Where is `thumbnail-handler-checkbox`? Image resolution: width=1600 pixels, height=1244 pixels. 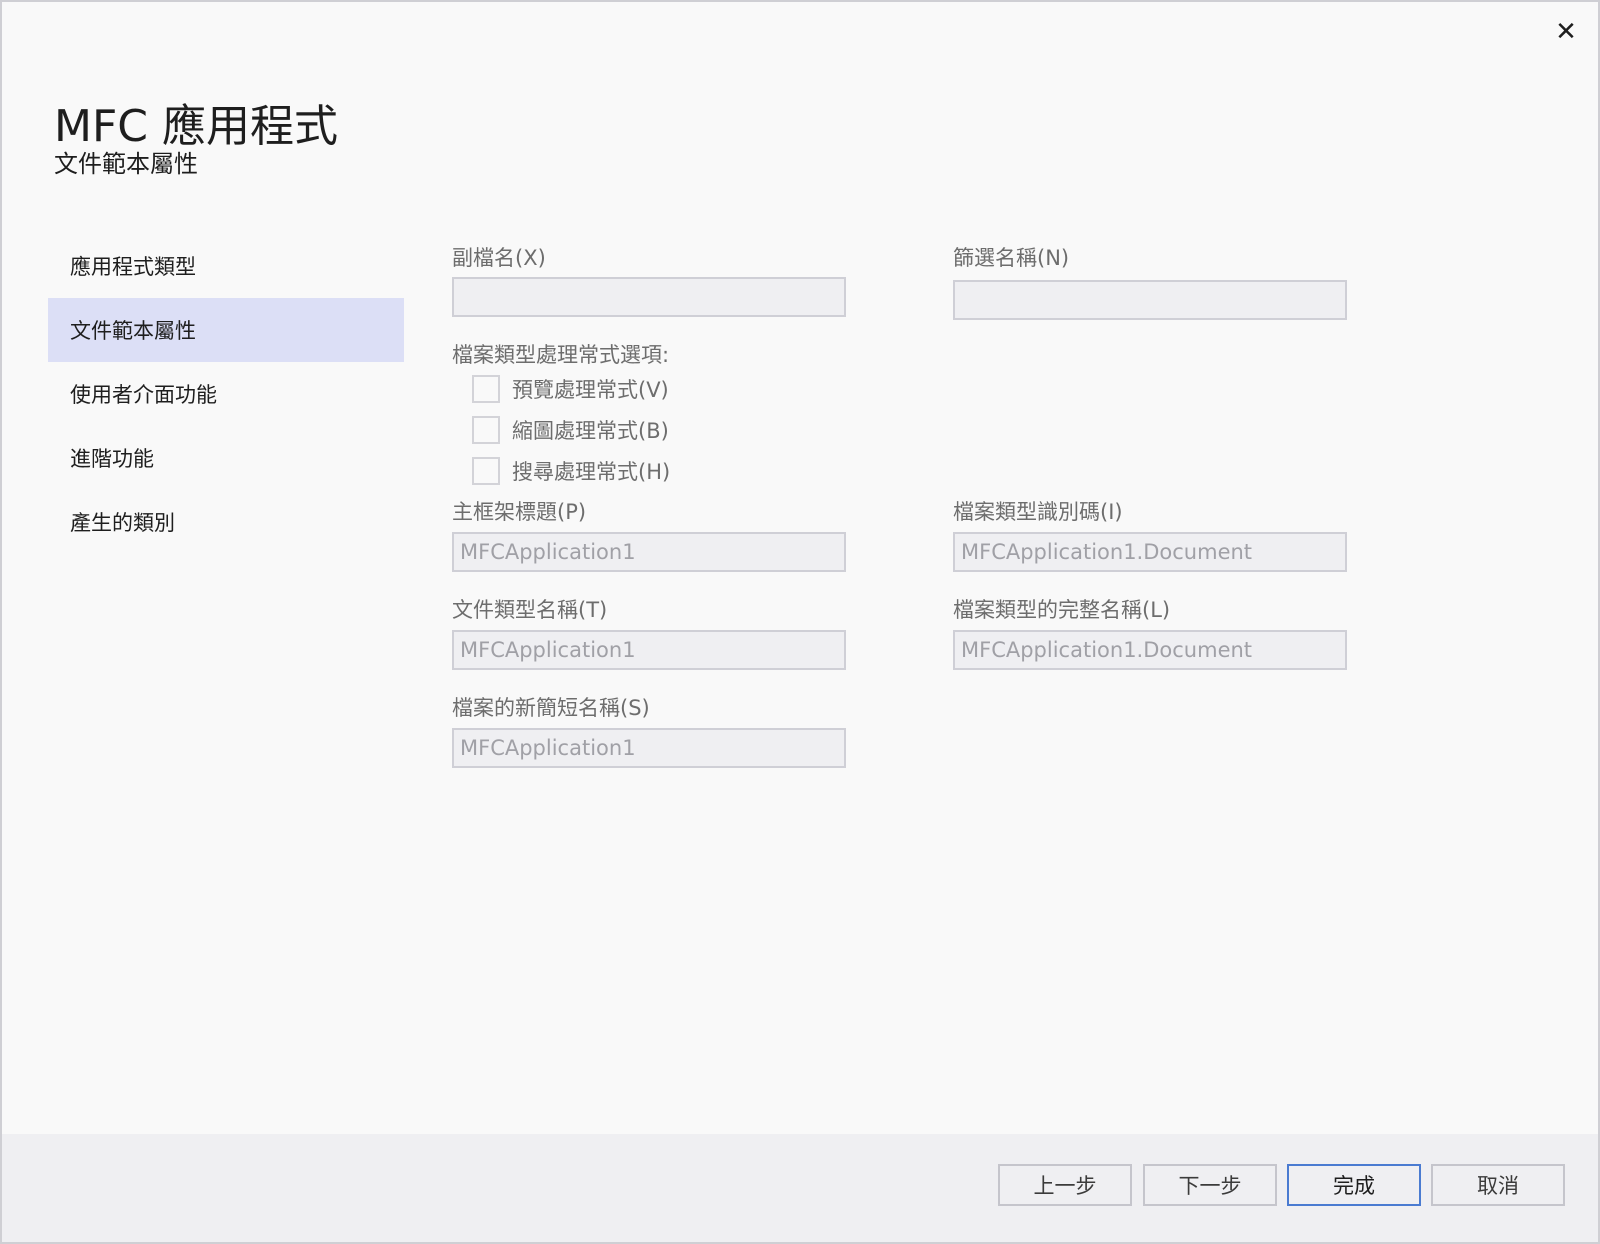 thumbnail-handler-checkbox is located at coordinates (486, 430).